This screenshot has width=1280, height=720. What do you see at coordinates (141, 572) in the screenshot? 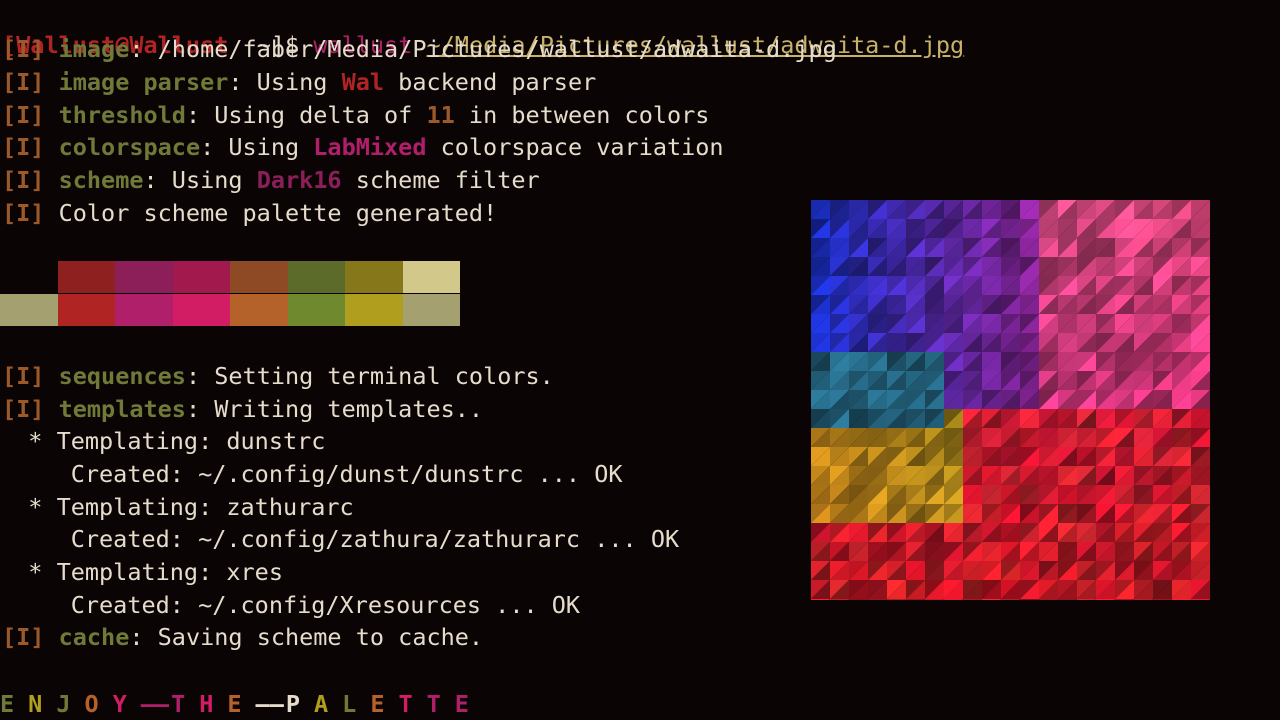
I see `templating-xres: * Templating: xres` at bounding box center [141, 572].